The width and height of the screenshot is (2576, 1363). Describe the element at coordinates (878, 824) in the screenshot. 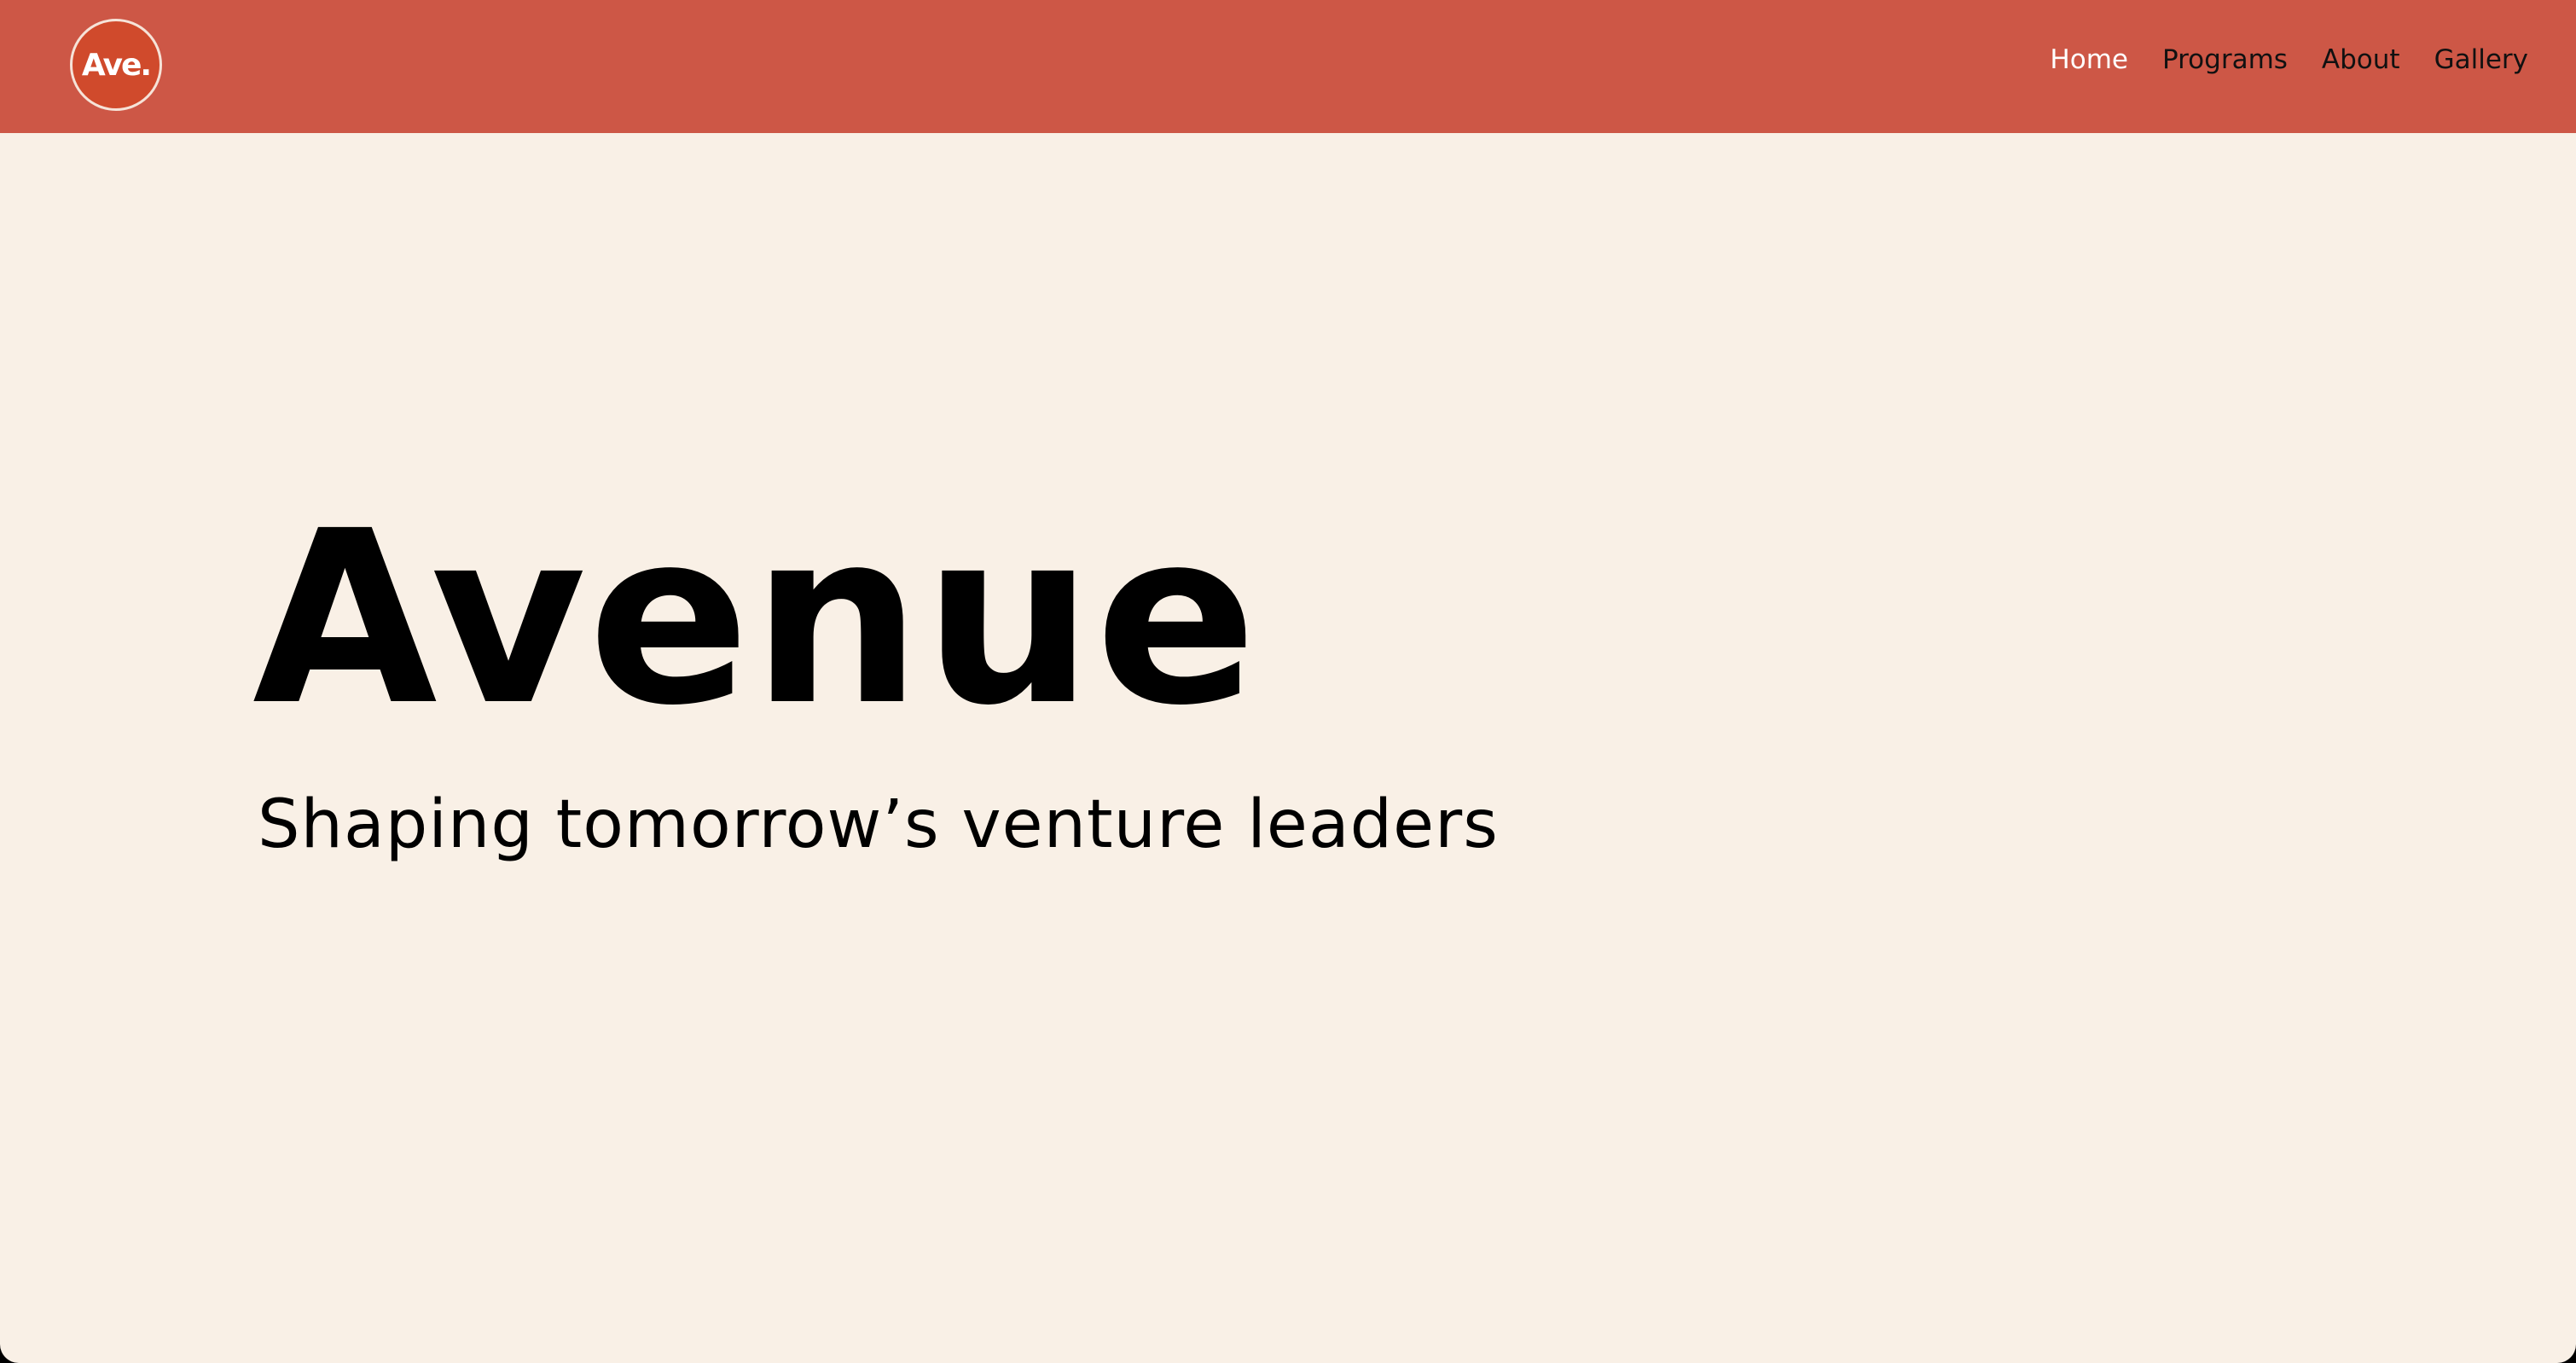

I see `hero-subtitle: Shaping tomorrow’s venture leaders` at that location.